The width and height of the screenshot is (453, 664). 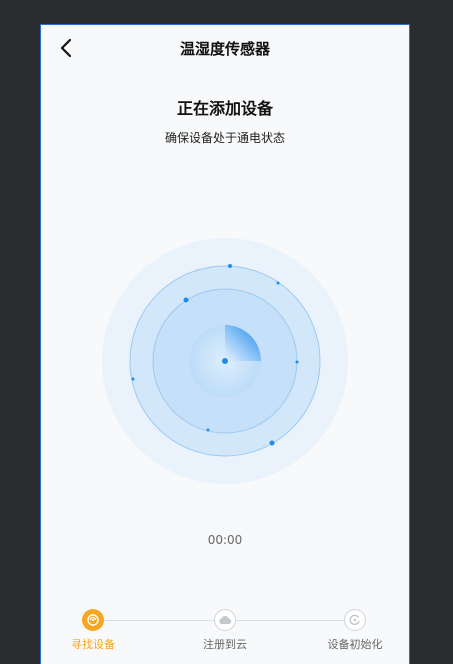 What do you see at coordinates (93, 620) in the screenshot?
I see `search-device-icon` at bounding box center [93, 620].